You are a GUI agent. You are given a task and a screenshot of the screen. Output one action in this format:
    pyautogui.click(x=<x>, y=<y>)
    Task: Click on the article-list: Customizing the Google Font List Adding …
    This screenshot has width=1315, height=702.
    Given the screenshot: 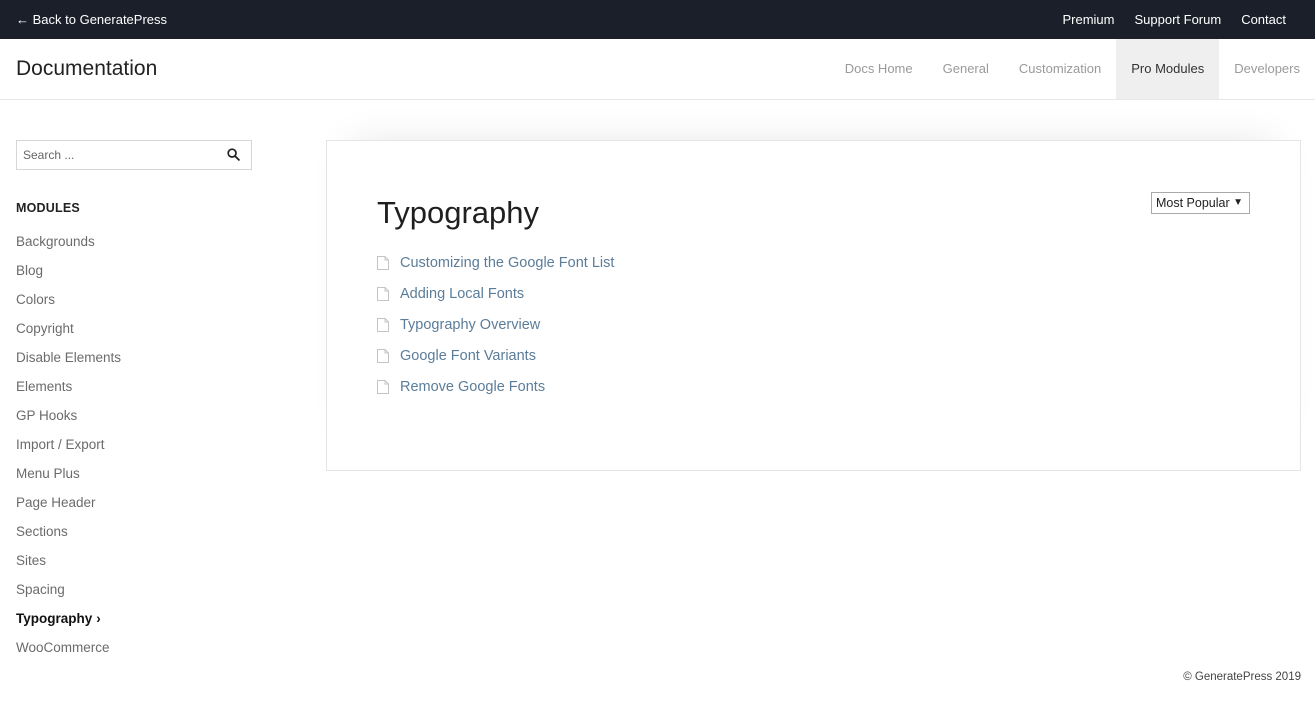 What is the action you would take?
    pyautogui.click(x=495, y=332)
    